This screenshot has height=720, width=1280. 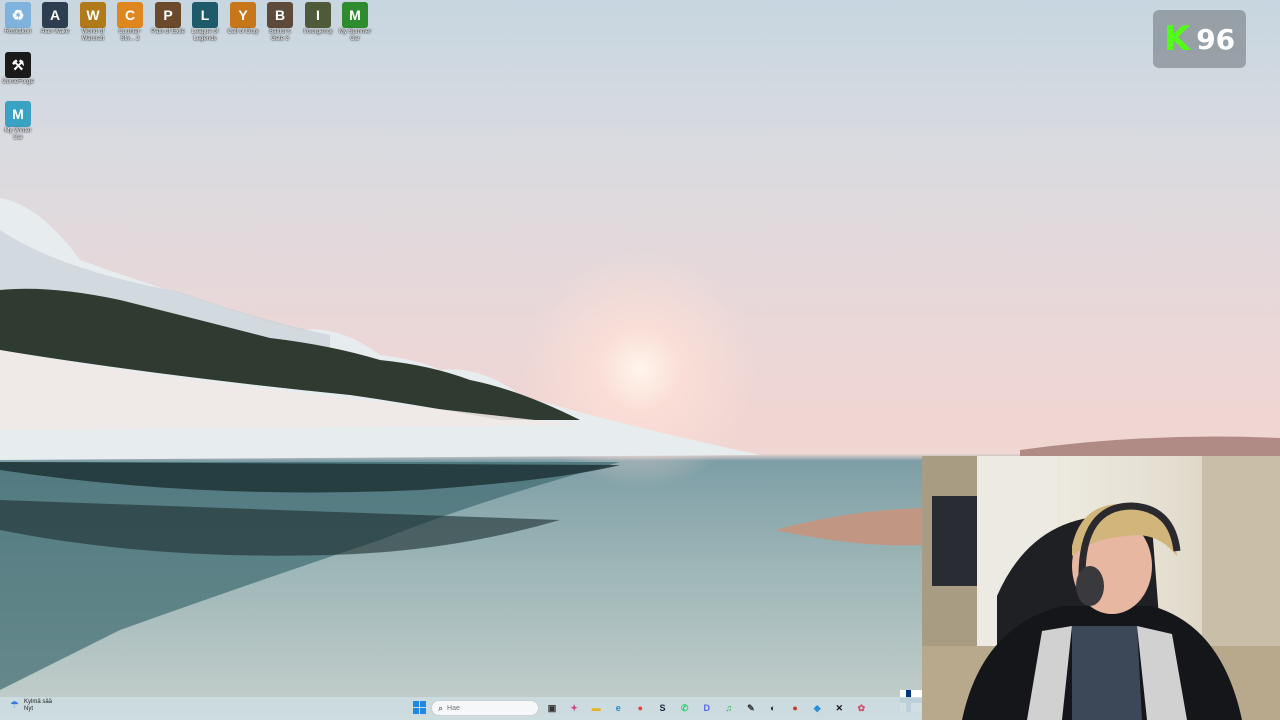 What do you see at coordinates (168, 15) in the screenshot?
I see `path-of-exile-icon: P` at bounding box center [168, 15].